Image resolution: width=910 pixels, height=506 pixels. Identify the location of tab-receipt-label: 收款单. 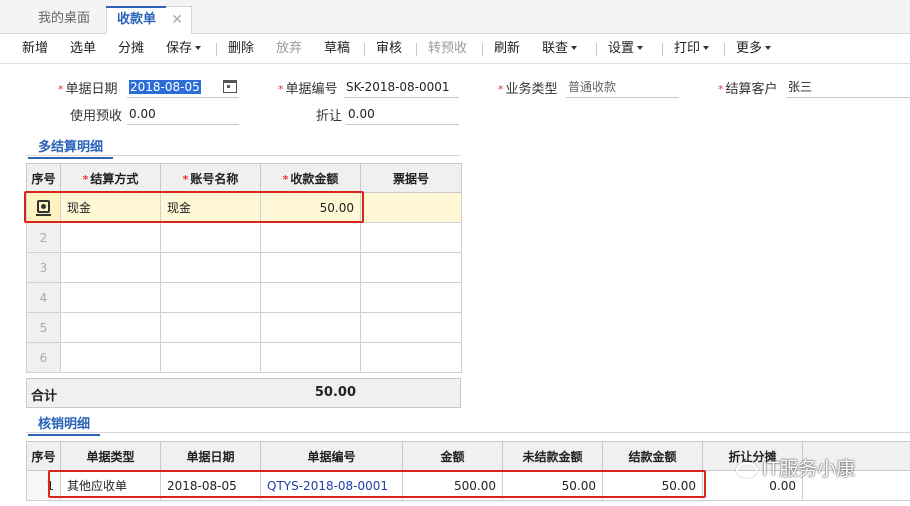
(137, 19).